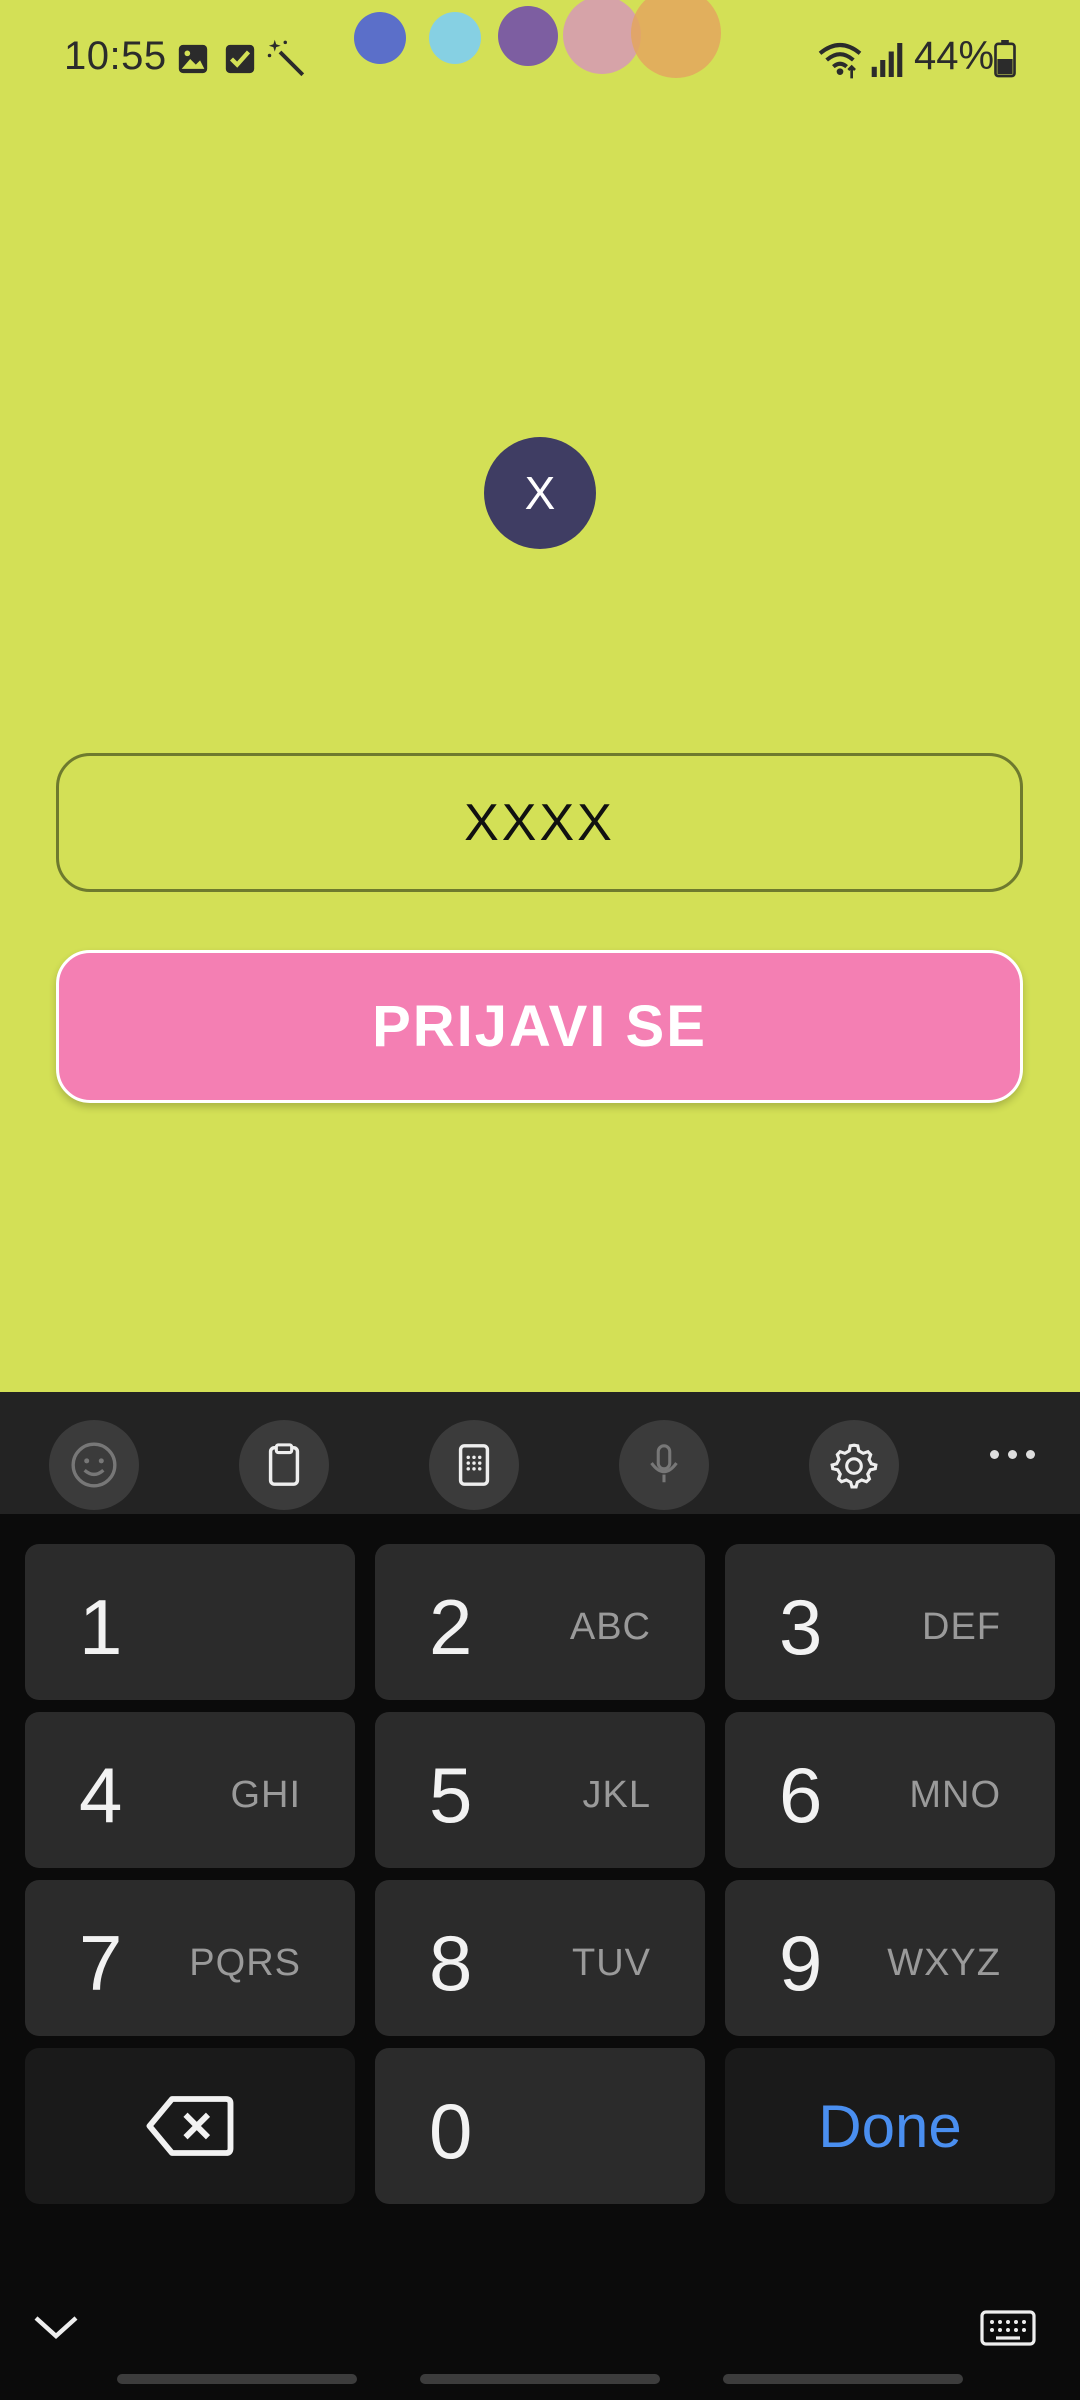  I want to click on battery-icon, so click(1005, 59).